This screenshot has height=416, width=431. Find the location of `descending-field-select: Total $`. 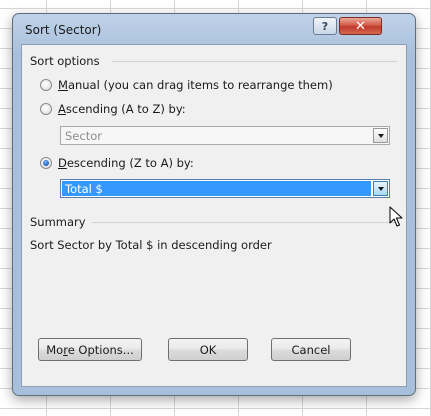

descending-field-select: Total $ is located at coordinates (225, 188).